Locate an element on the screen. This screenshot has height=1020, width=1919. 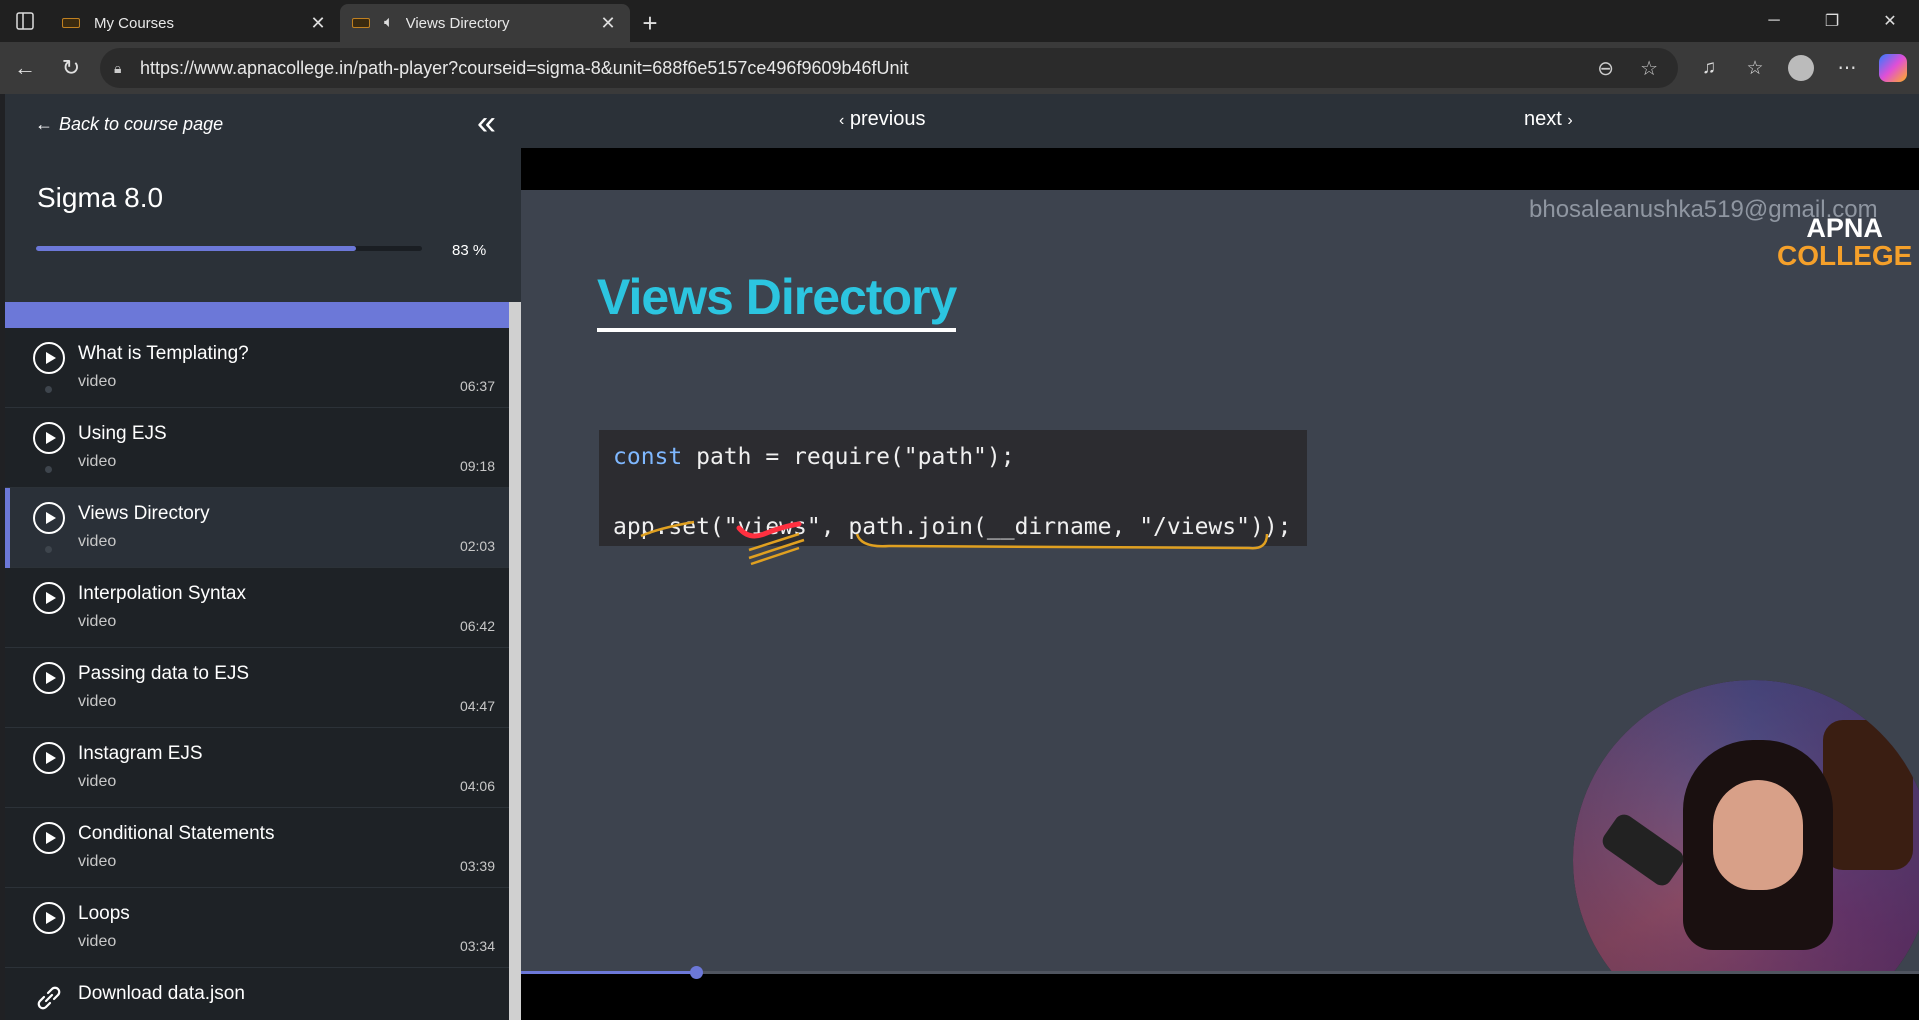
lesson-item: What is Templating? video 06:37 is located at coordinates (257, 368).